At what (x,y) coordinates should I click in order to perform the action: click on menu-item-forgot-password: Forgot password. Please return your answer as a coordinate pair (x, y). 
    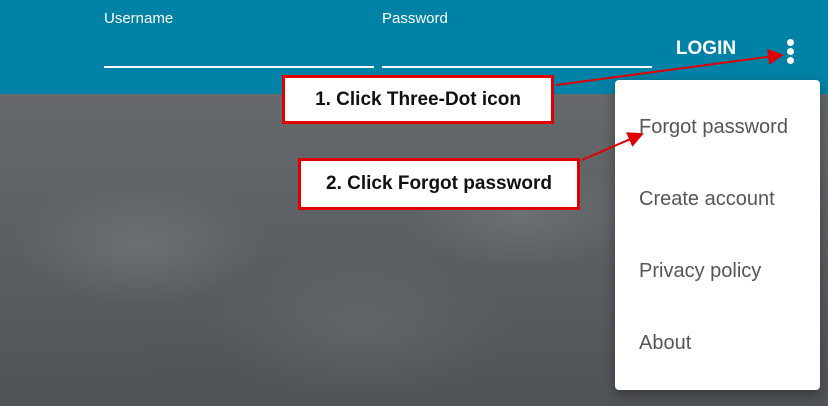
    Looking at the image, I should click on (717, 127).